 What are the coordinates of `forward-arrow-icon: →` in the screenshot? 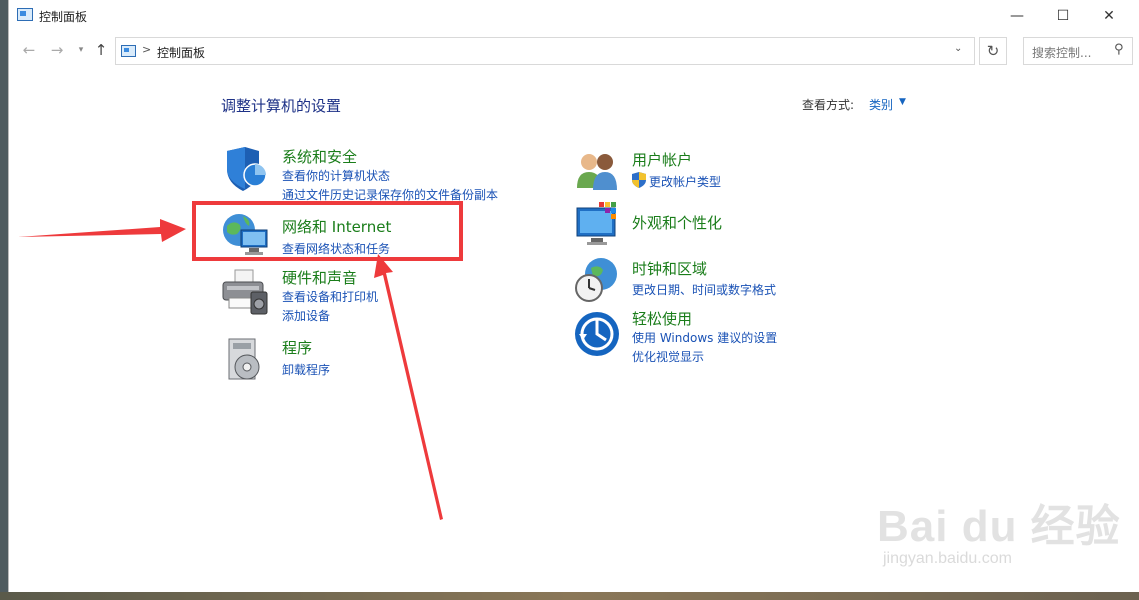 It's located at (57, 50).